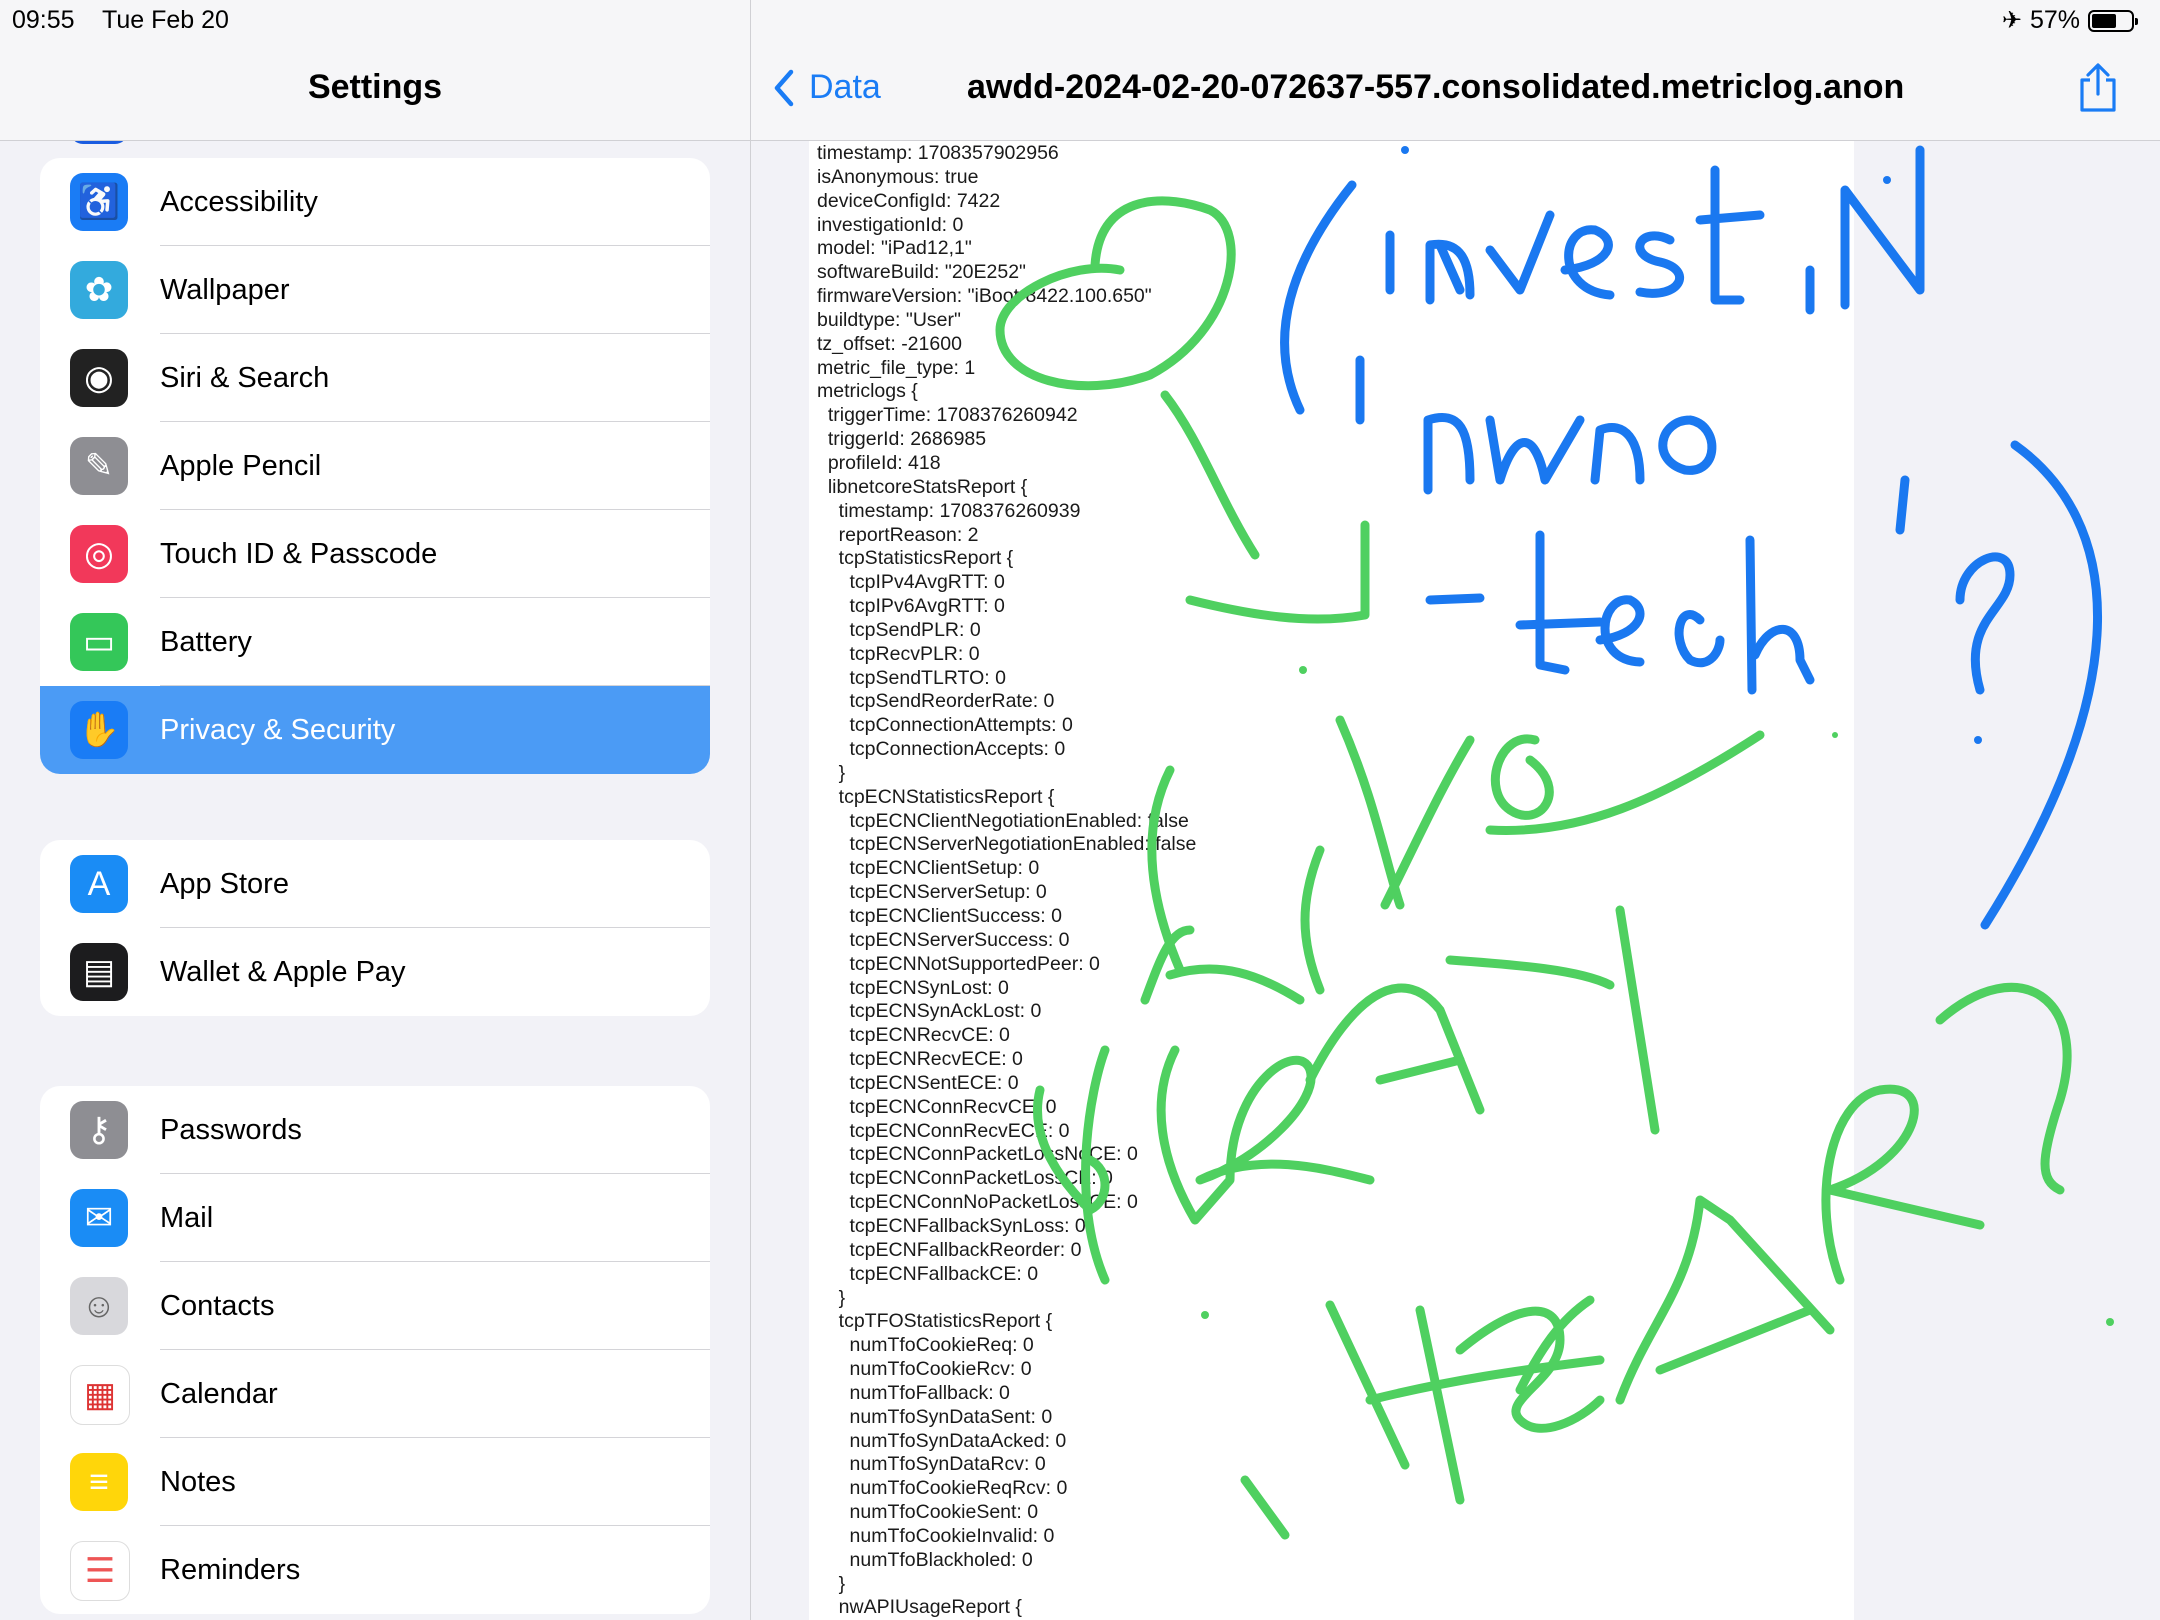  What do you see at coordinates (99, 972) in the screenshot?
I see `wallet-icon: ▤` at bounding box center [99, 972].